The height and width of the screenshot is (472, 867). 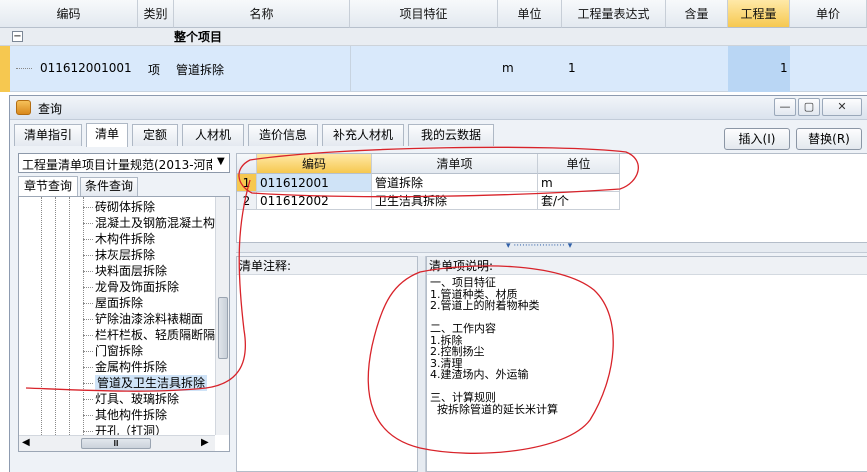 I want to click on splitter: ▾ ·················· ▾, so click(x=551, y=247).